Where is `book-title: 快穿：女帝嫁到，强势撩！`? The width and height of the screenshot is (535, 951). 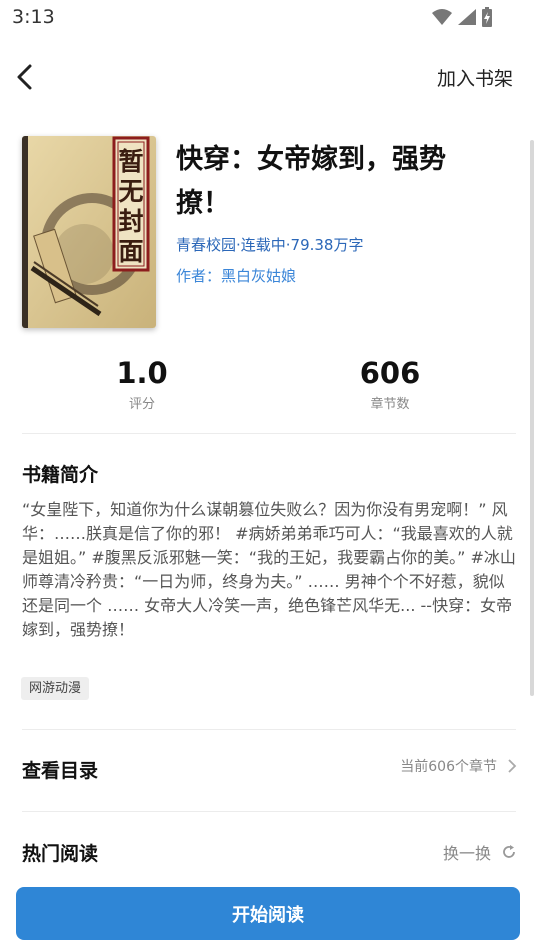
book-title: 快穿：女帝嫁到，强势撩！ is located at coordinates (311, 181).